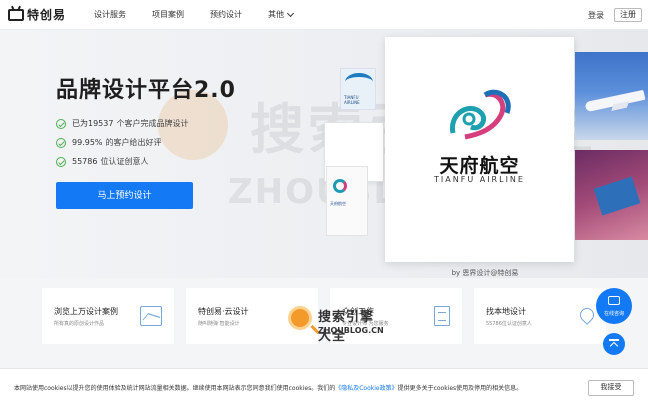 The height and width of the screenshot is (405, 648). What do you see at coordinates (614, 344) in the screenshot?
I see `back-to-top-button` at bounding box center [614, 344].